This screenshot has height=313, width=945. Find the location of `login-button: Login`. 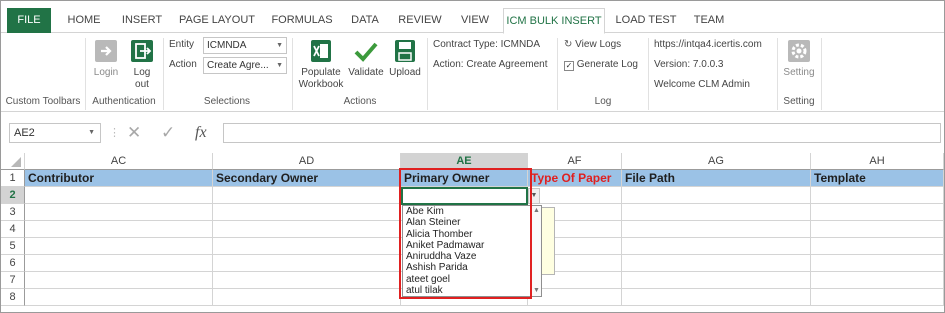

login-button: Login is located at coordinates (106, 58).